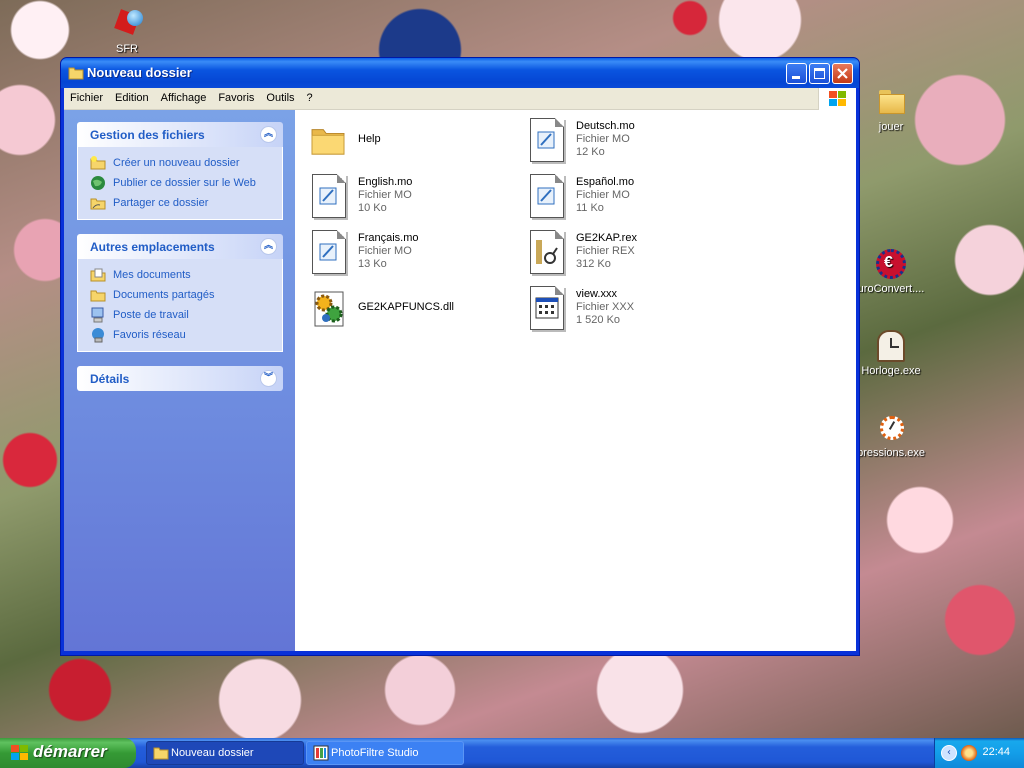 The height and width of the screenshot is (768, 1024). I want to click on menu-help: ?, so click(310, 99).